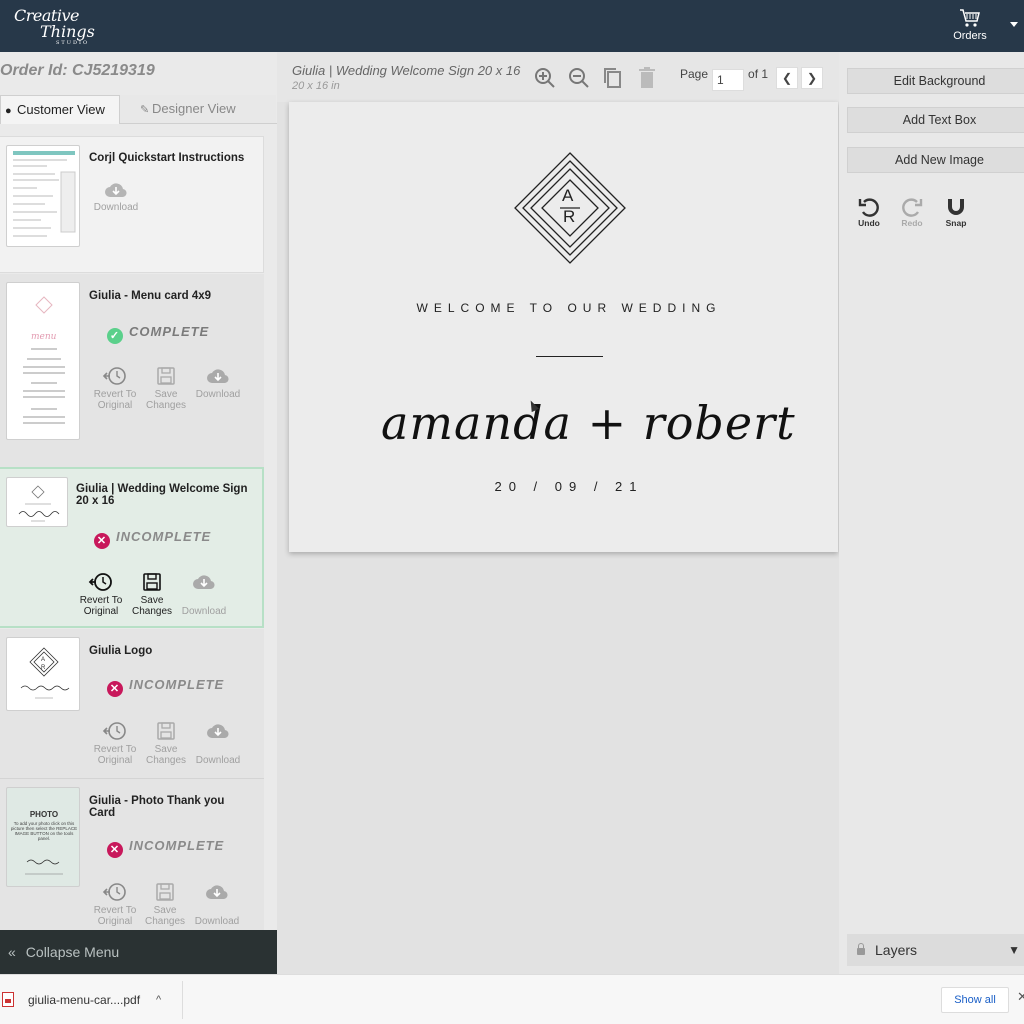  What do you see at coordinates (43, 668) in the screenshot?
I see `svg-text: R` at bounding box center [43, 668].